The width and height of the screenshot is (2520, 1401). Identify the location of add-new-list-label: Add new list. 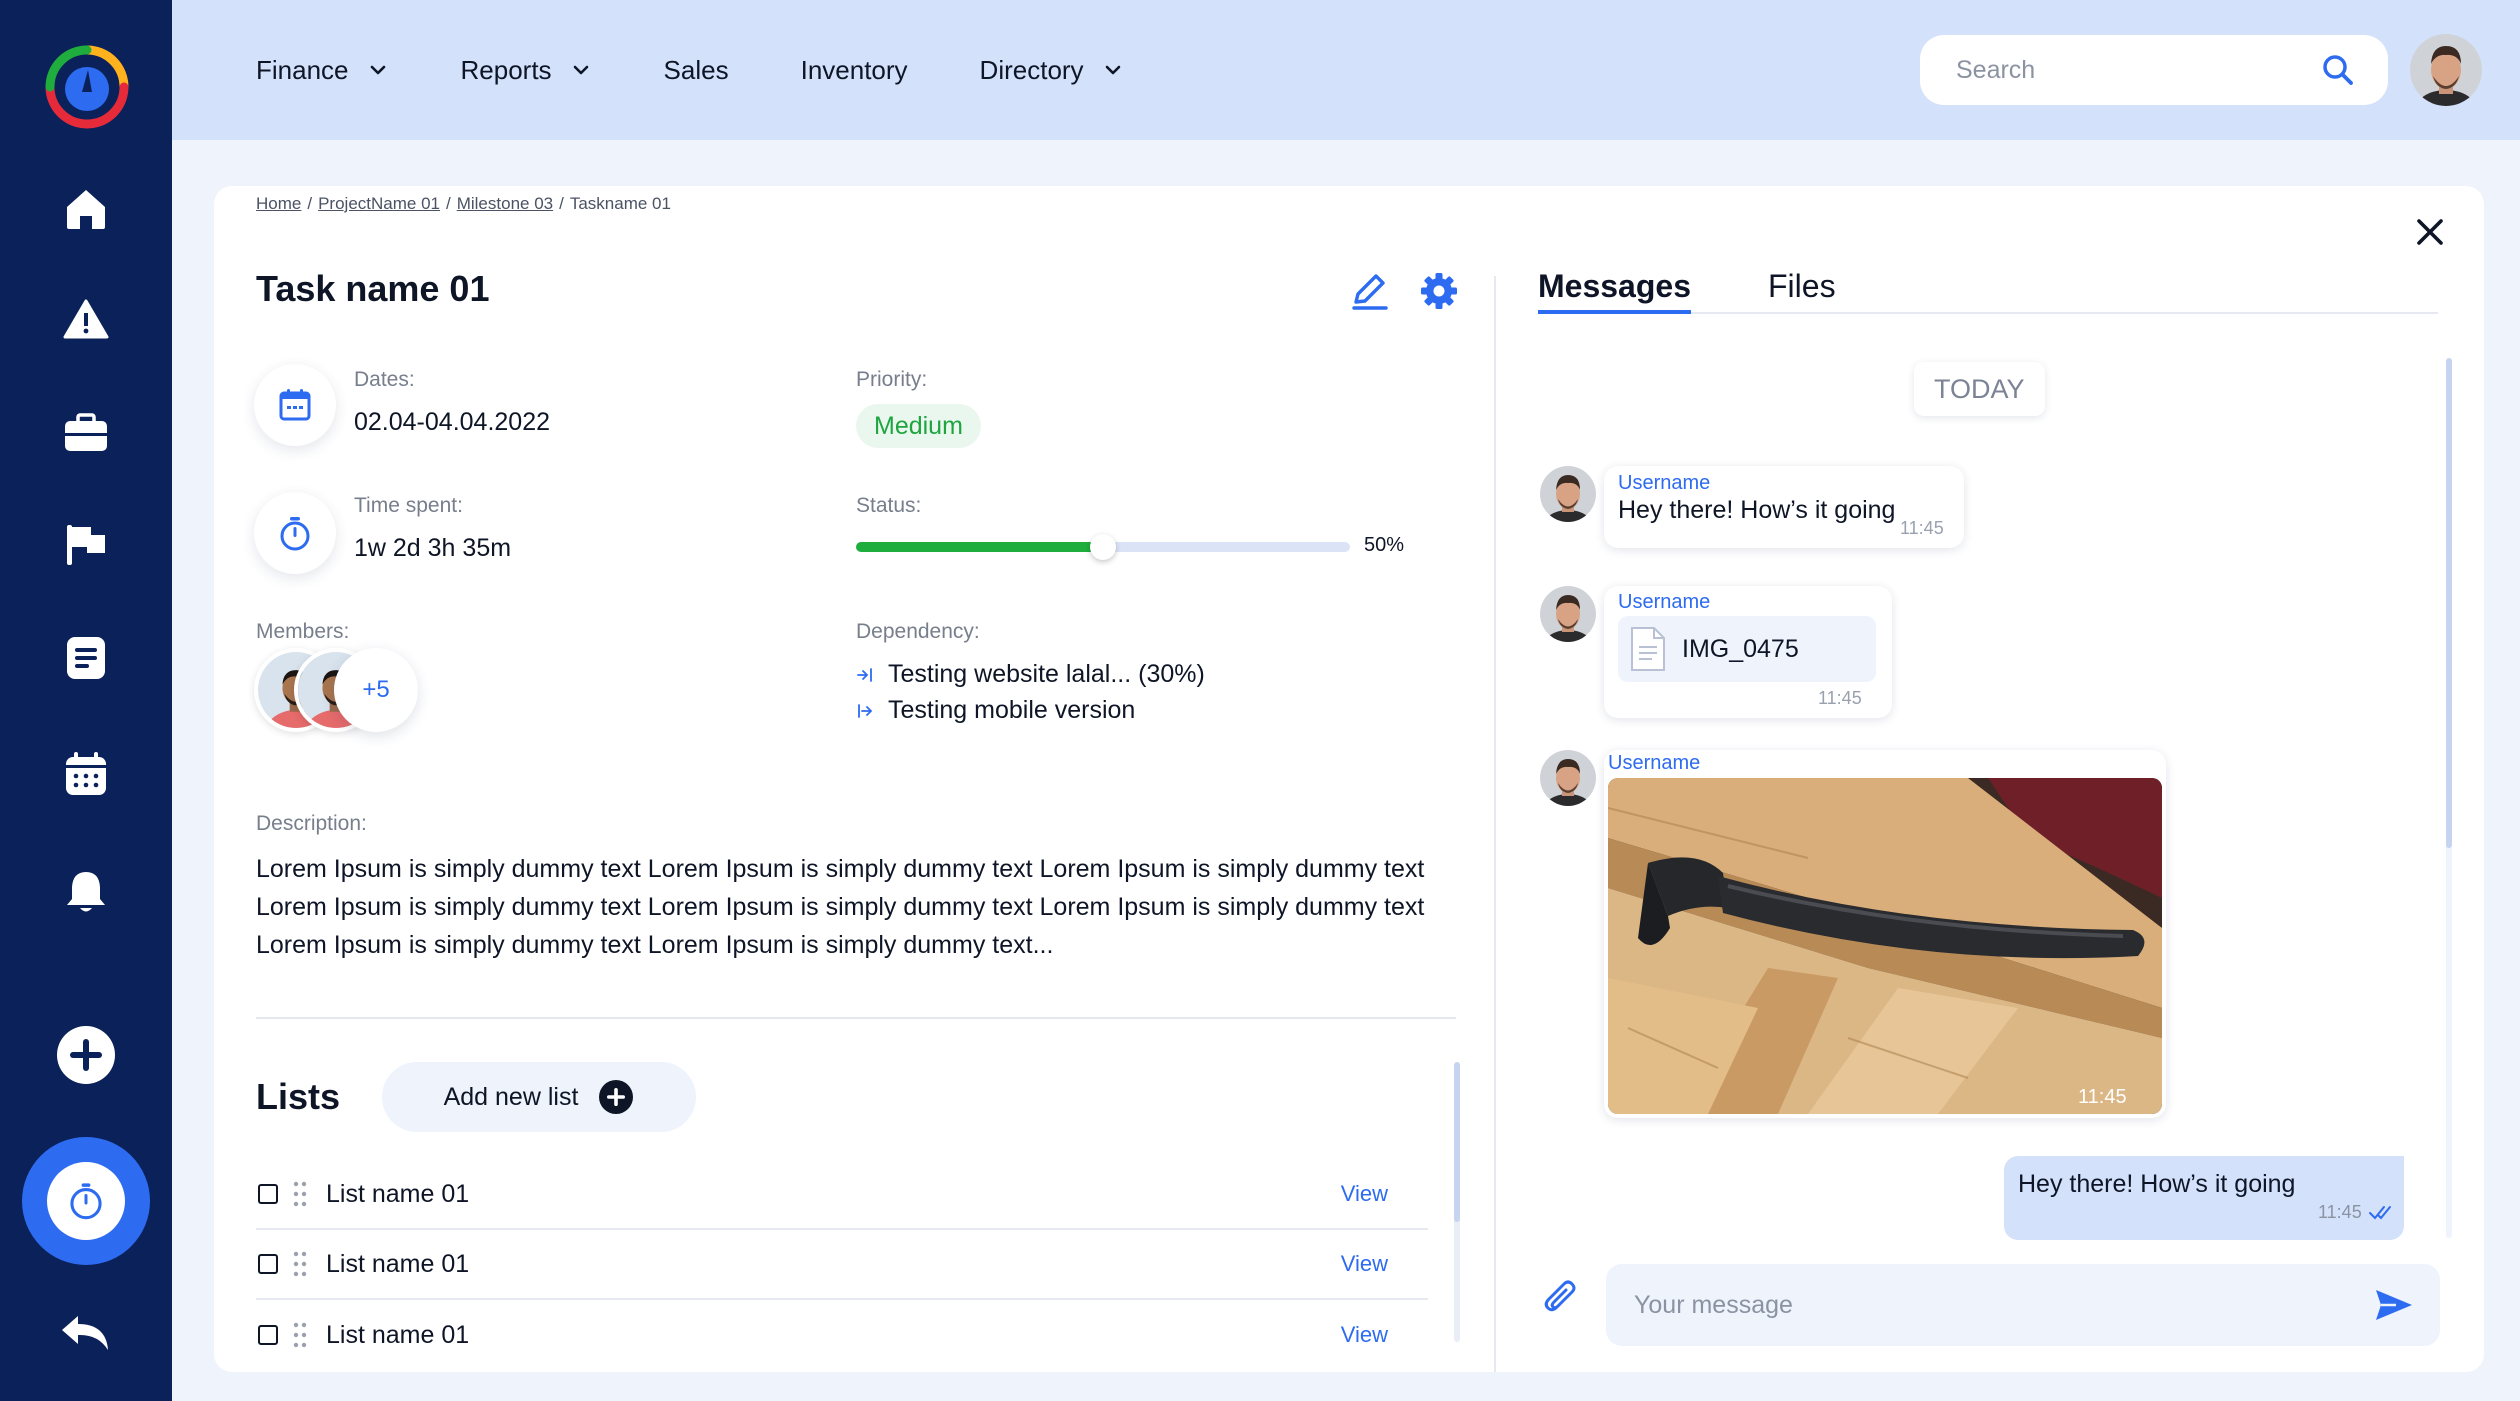
(511, 1096).